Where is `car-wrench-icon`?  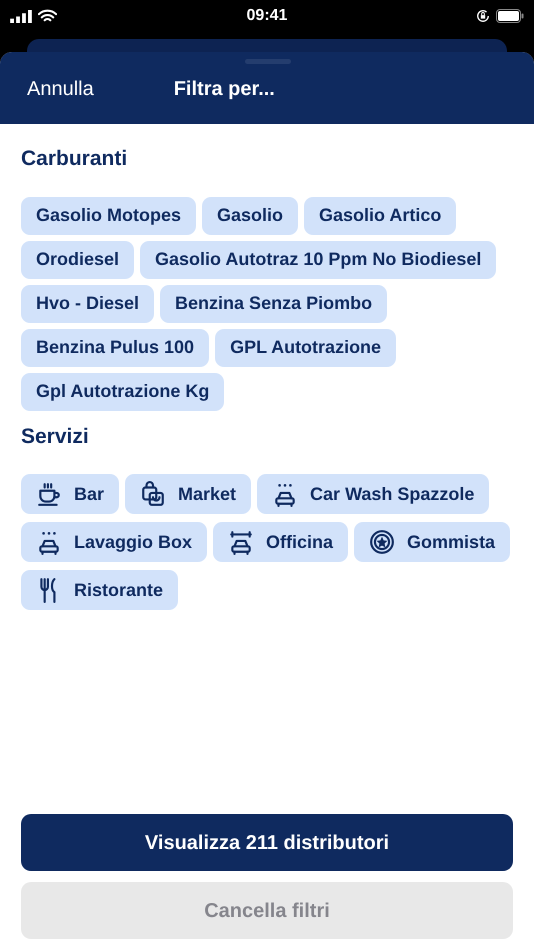 car-wrench-icon is located at coordinates (241, 542).